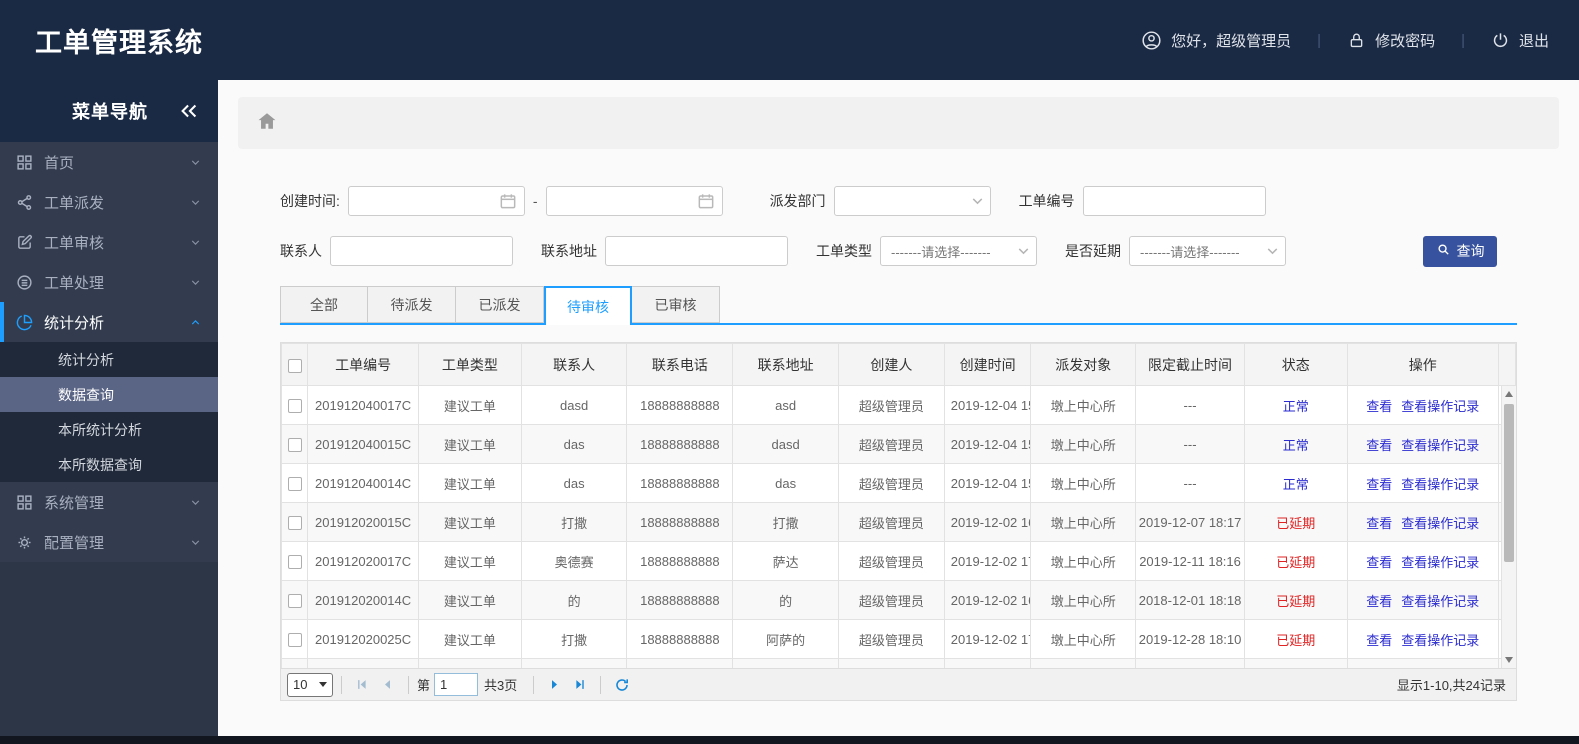 The image size is (1579, 744). Describe the element at coordinates (469, 444) in the screenshot. I see `cell-order-type: 建议工单` at that location.